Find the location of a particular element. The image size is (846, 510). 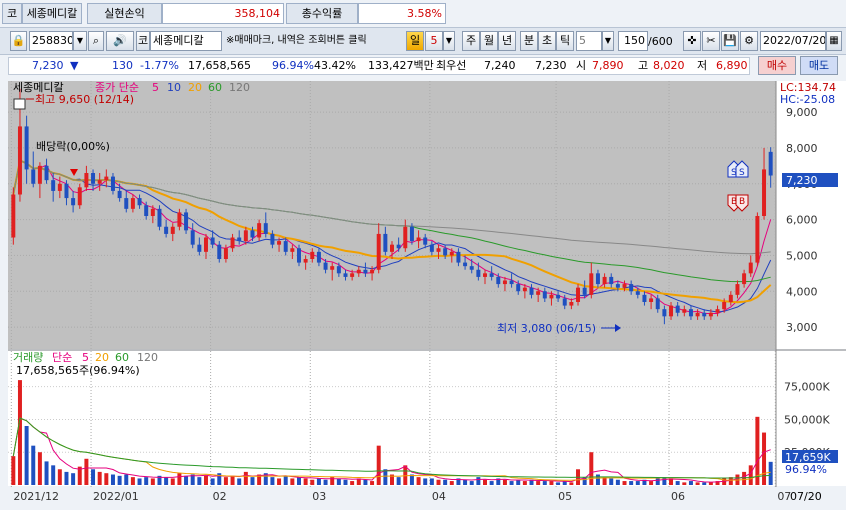

volume-info: 17,658,565주(96.94%) is located at coordinates (78, 370).